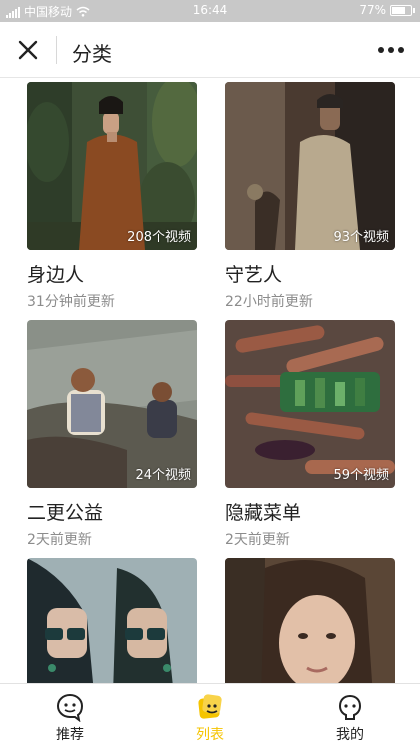  What do you see at coordinates (70, 735) in the screenshot?
I see `tab-label: 推荐` at bounding box center [70, 735].